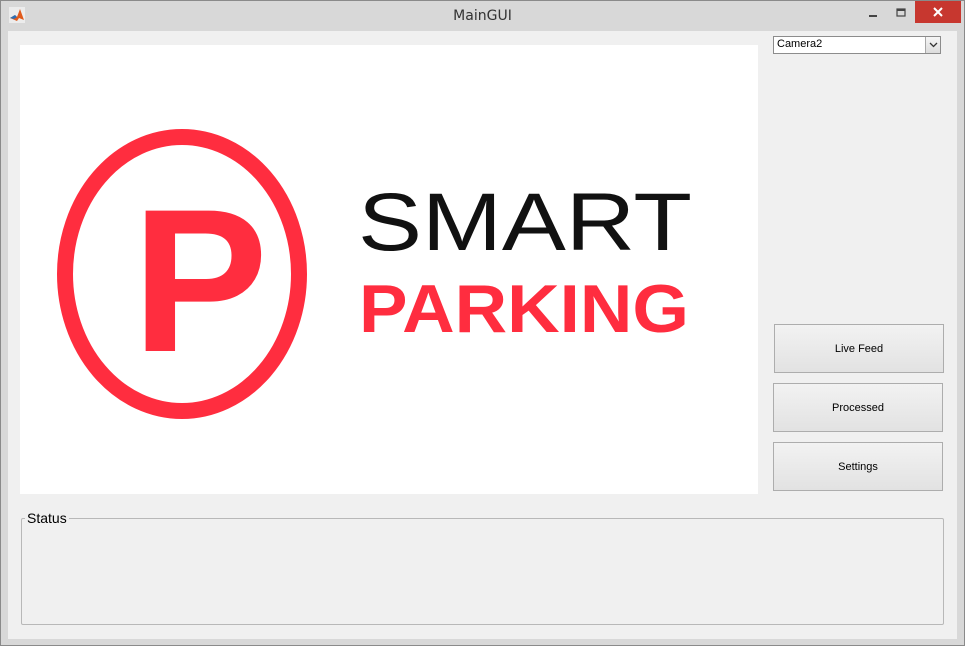  Describe the element at coordinates (524, 309) in the screenshot. I see `logo-parking-text: PARKING` at that location.